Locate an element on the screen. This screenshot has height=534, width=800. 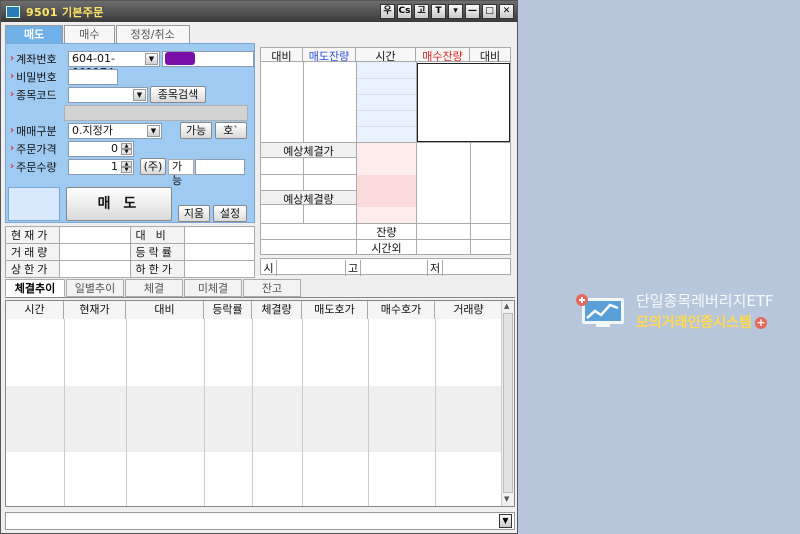
tab-unexecuted: 미체결 is located at coordinates (213, 288).